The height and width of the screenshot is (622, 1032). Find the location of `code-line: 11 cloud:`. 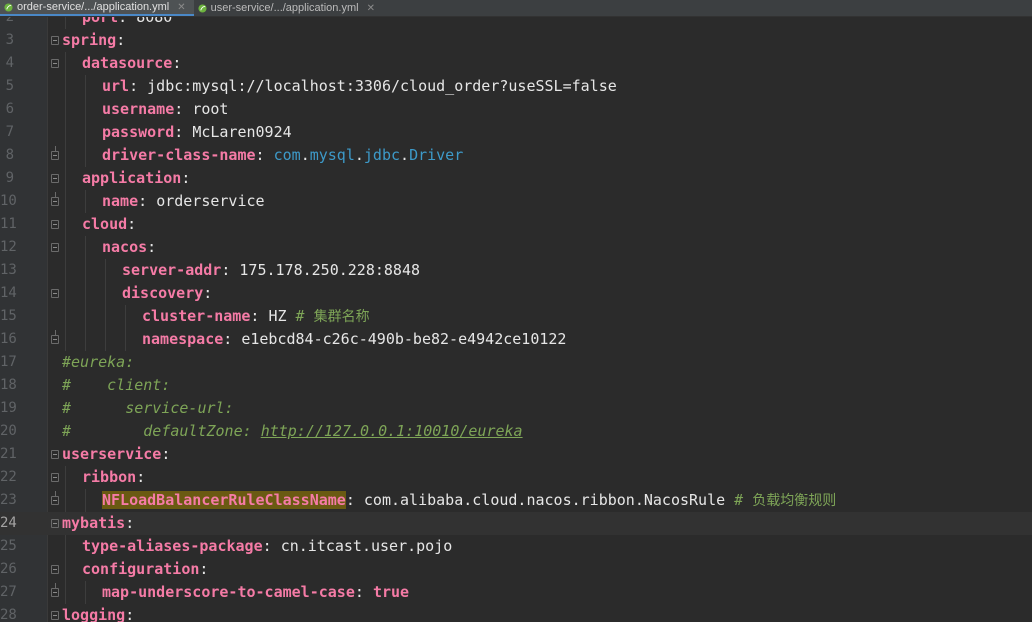

code-line: 11 cloud: is located at coordinates (516, 224).